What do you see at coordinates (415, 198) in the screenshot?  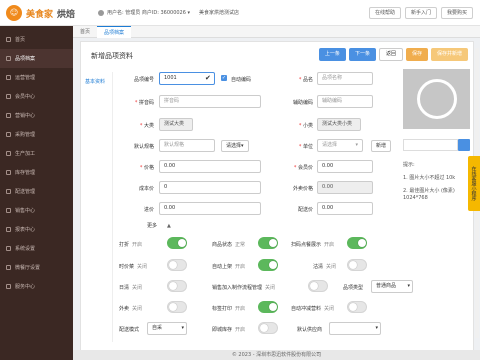 I see `tip-3: 1024*768` at bounding box center [415, 198].